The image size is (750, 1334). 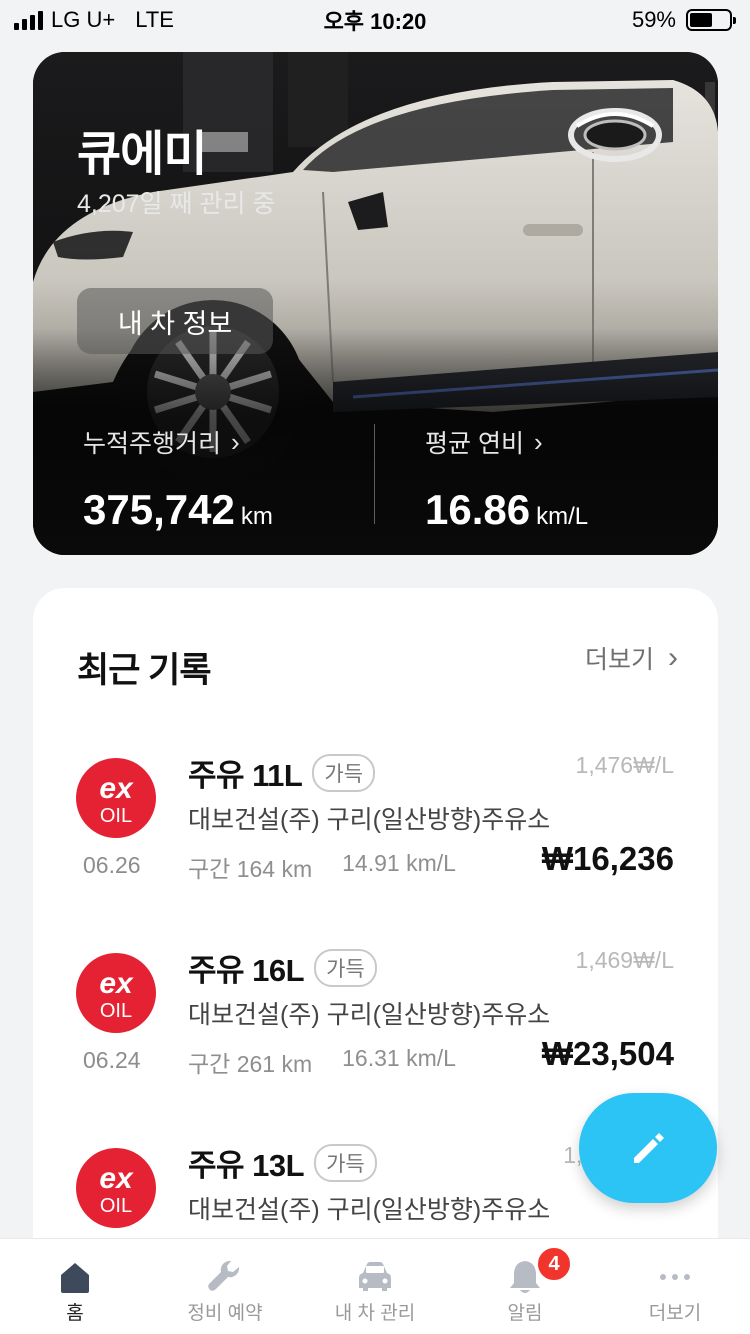 What do you see at coordinates (399, 863) in the screenshot?
I see `segment-efficiency: 14.91 km/L` at bounding box center [399, 863].